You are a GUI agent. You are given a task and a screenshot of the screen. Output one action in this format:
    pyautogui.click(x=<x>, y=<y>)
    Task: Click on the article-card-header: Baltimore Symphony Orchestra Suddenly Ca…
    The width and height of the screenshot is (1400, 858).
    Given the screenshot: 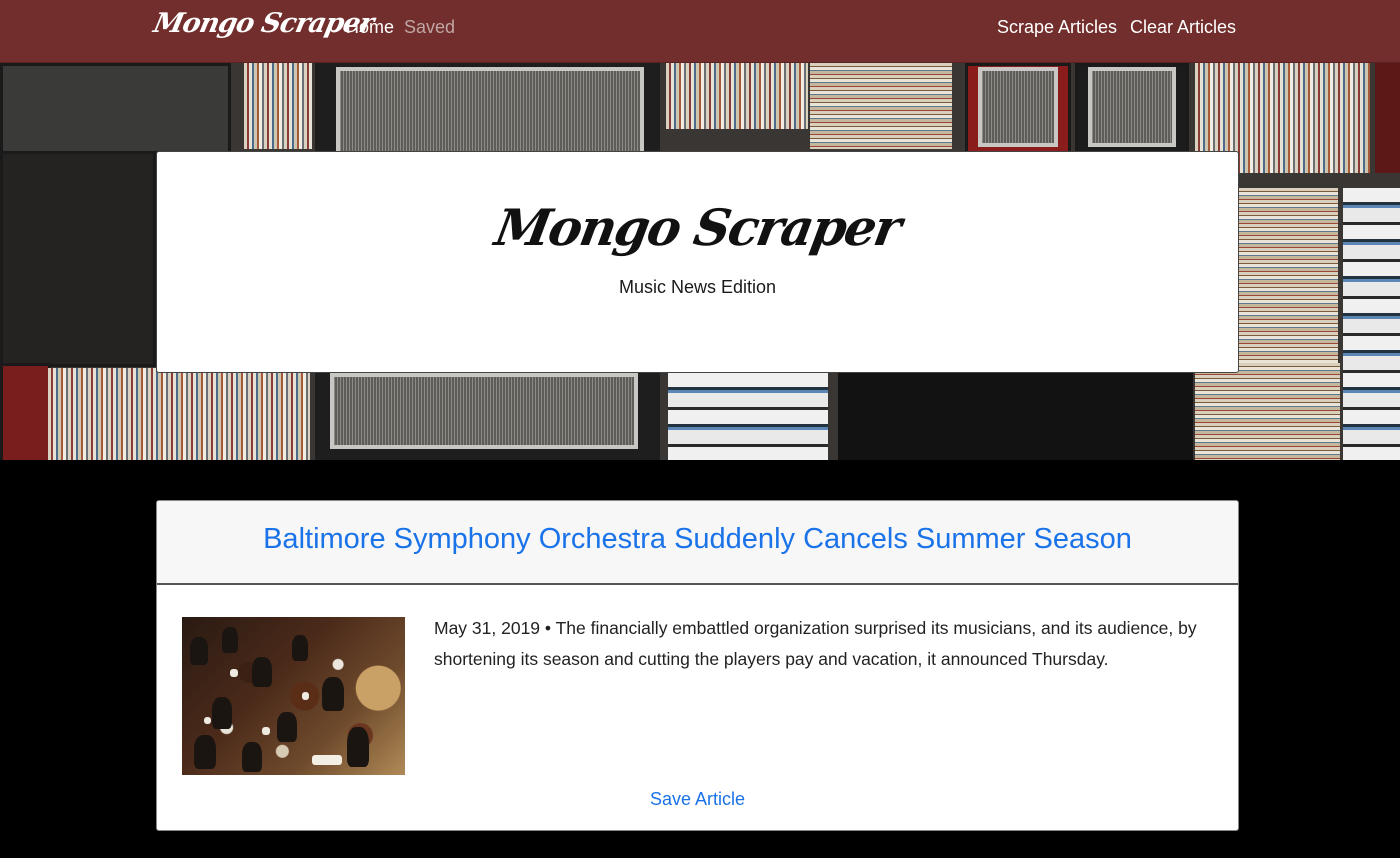 What is the action you would take?
    pyautogui.click(x=697, y=543)
    